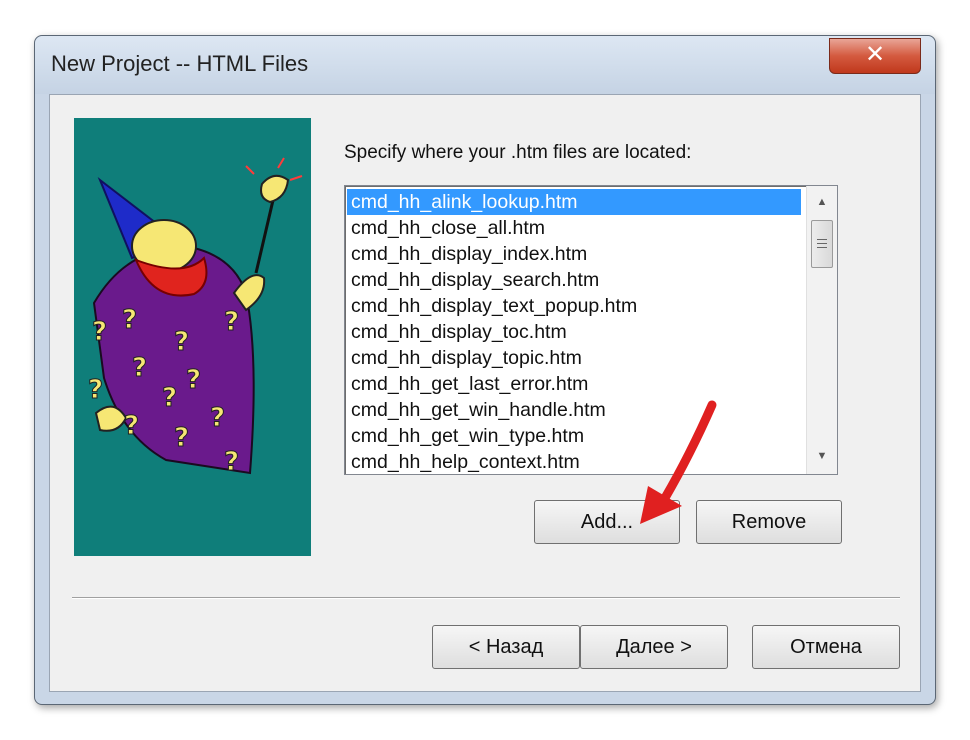  What do you see at coordinates (192, 337) in the screenshot?
I see `wizard-illustration: ? ? ? ? ? ? ? ? ? ? ? ?` at bounding box center [192, 337].